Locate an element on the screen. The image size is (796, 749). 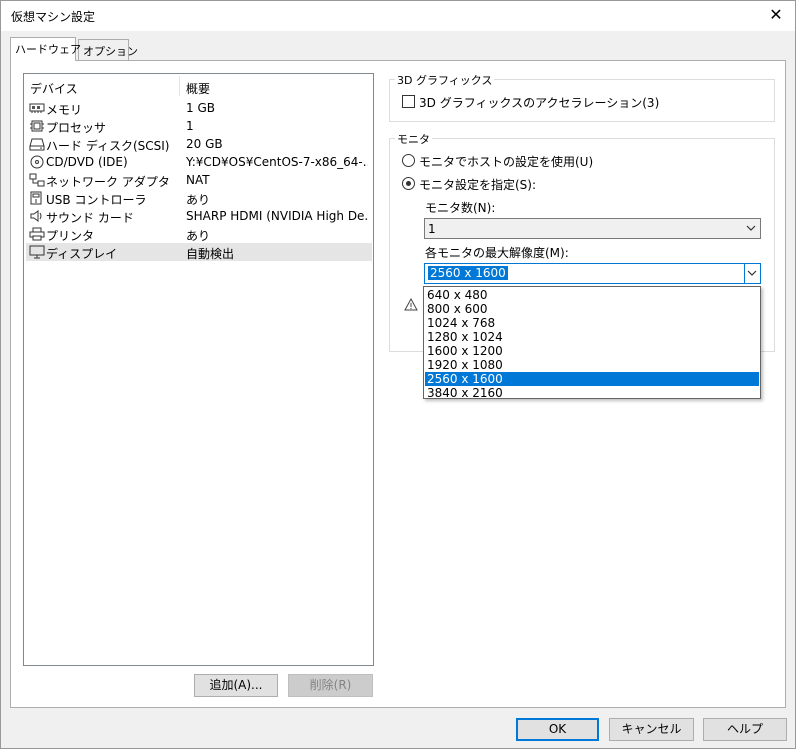
device-row-display: ディスプレイ 自動検出 is located at coordinates (199, 252).